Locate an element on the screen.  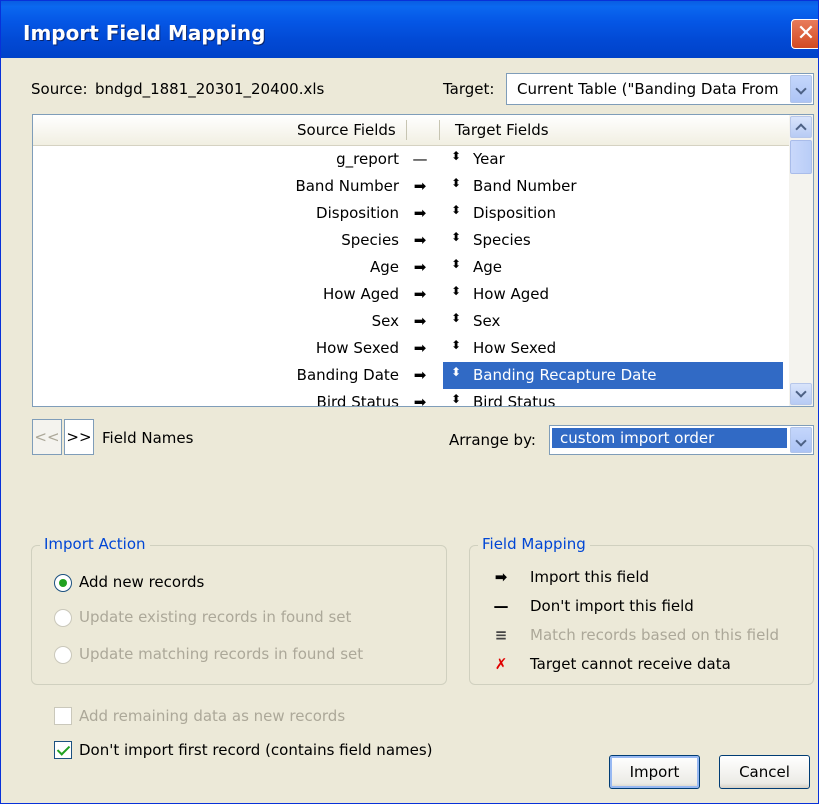
table-row: Species ➡ ⬍ Species is located at coordinates (411, 240).